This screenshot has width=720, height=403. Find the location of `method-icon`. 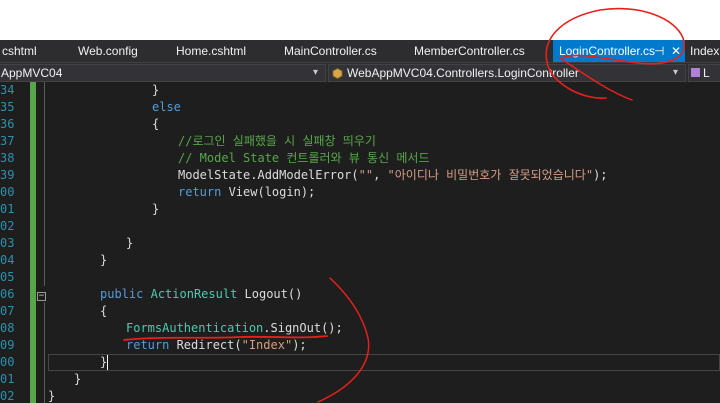

method-icon is located at coordinates (695, 72).